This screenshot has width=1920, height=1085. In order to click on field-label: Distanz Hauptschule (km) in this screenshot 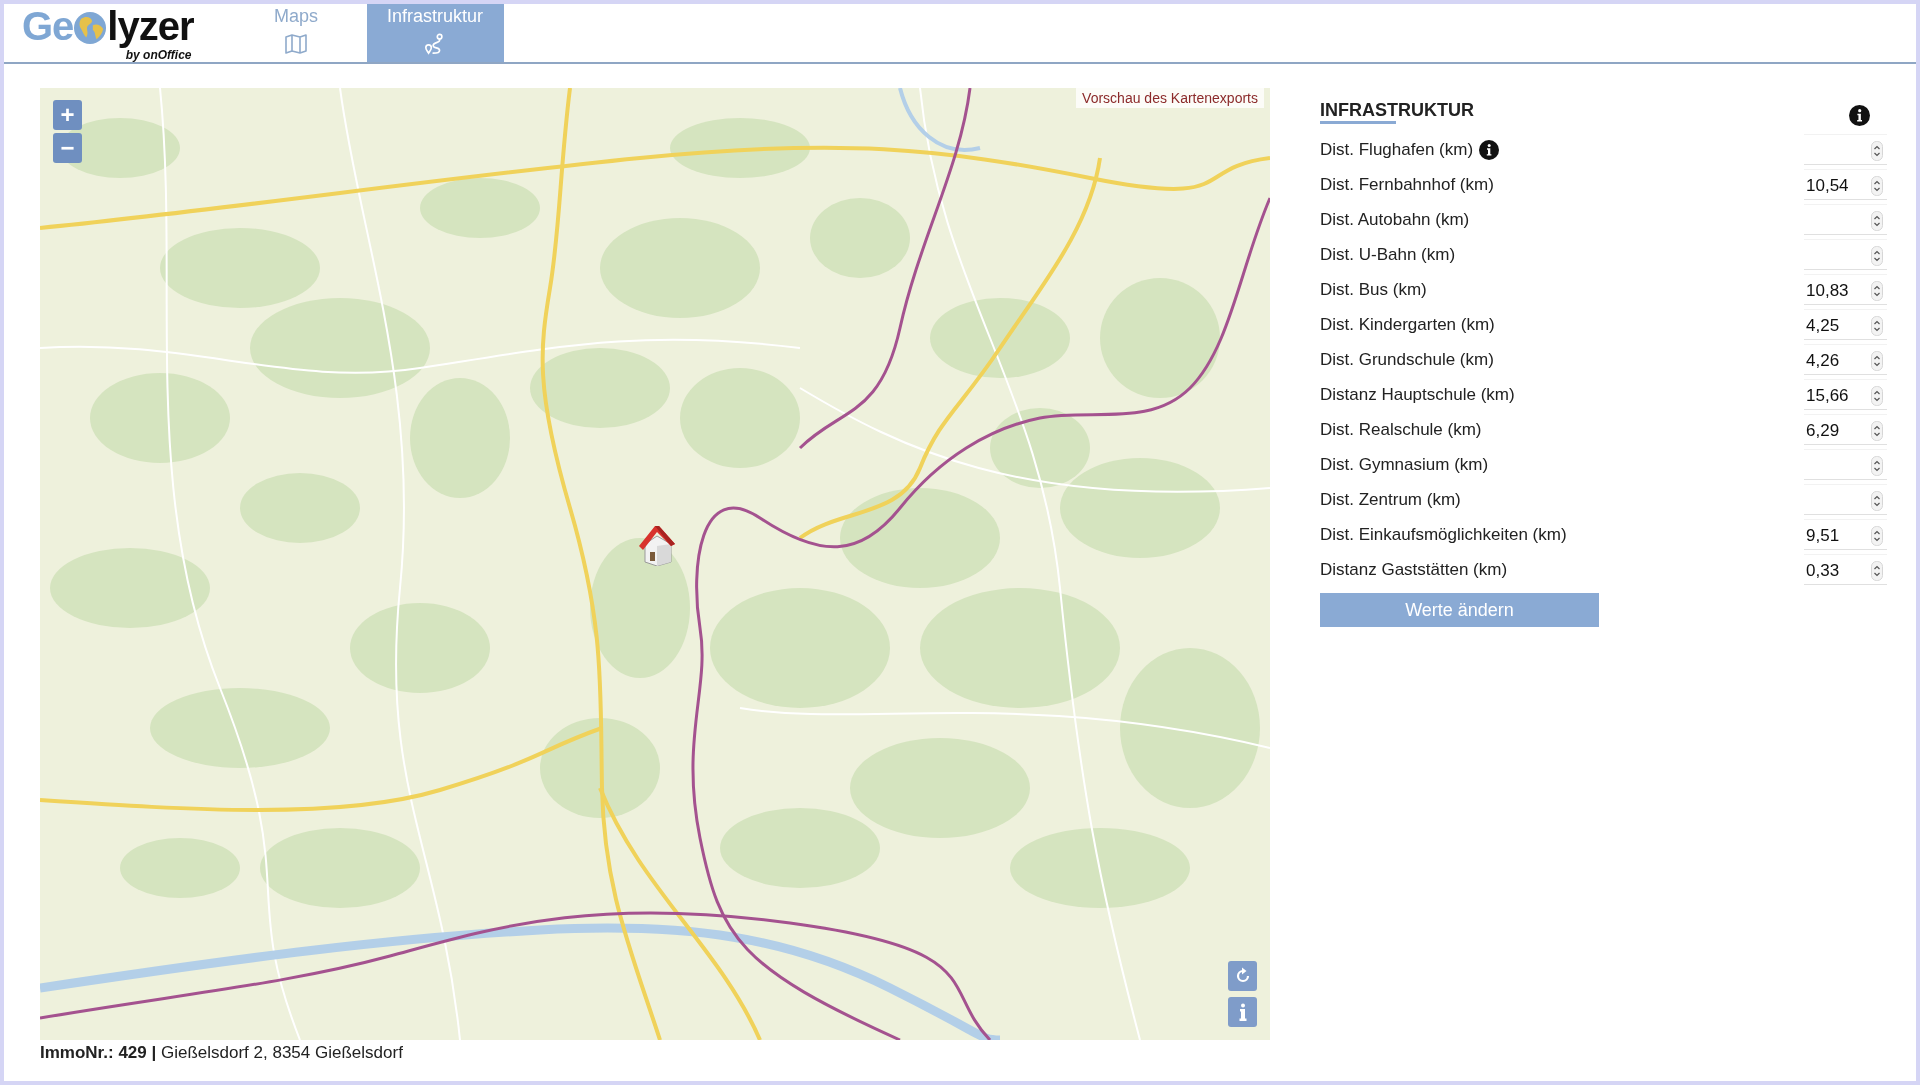, I will do `click(1417, 394)`.